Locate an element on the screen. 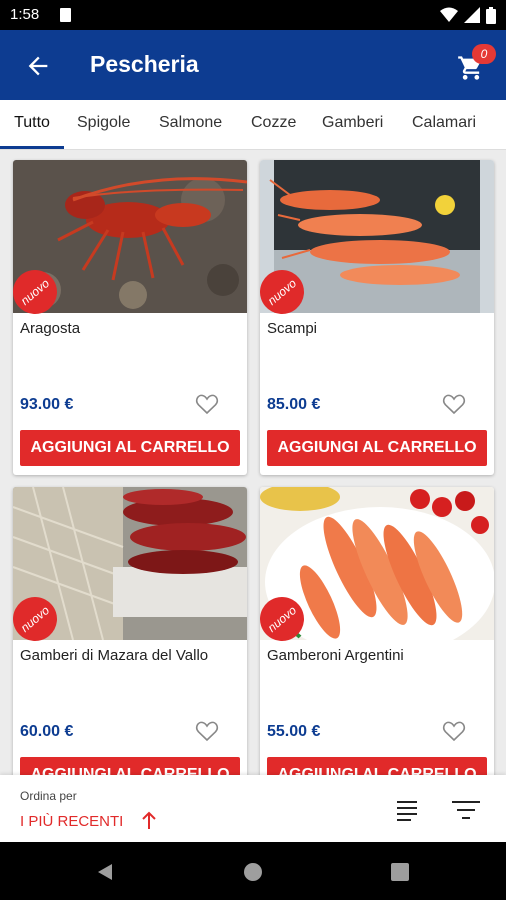 The width and height of the screenshot is (506, 900). page-title: Pescheria is located at coordinates (144, 64).